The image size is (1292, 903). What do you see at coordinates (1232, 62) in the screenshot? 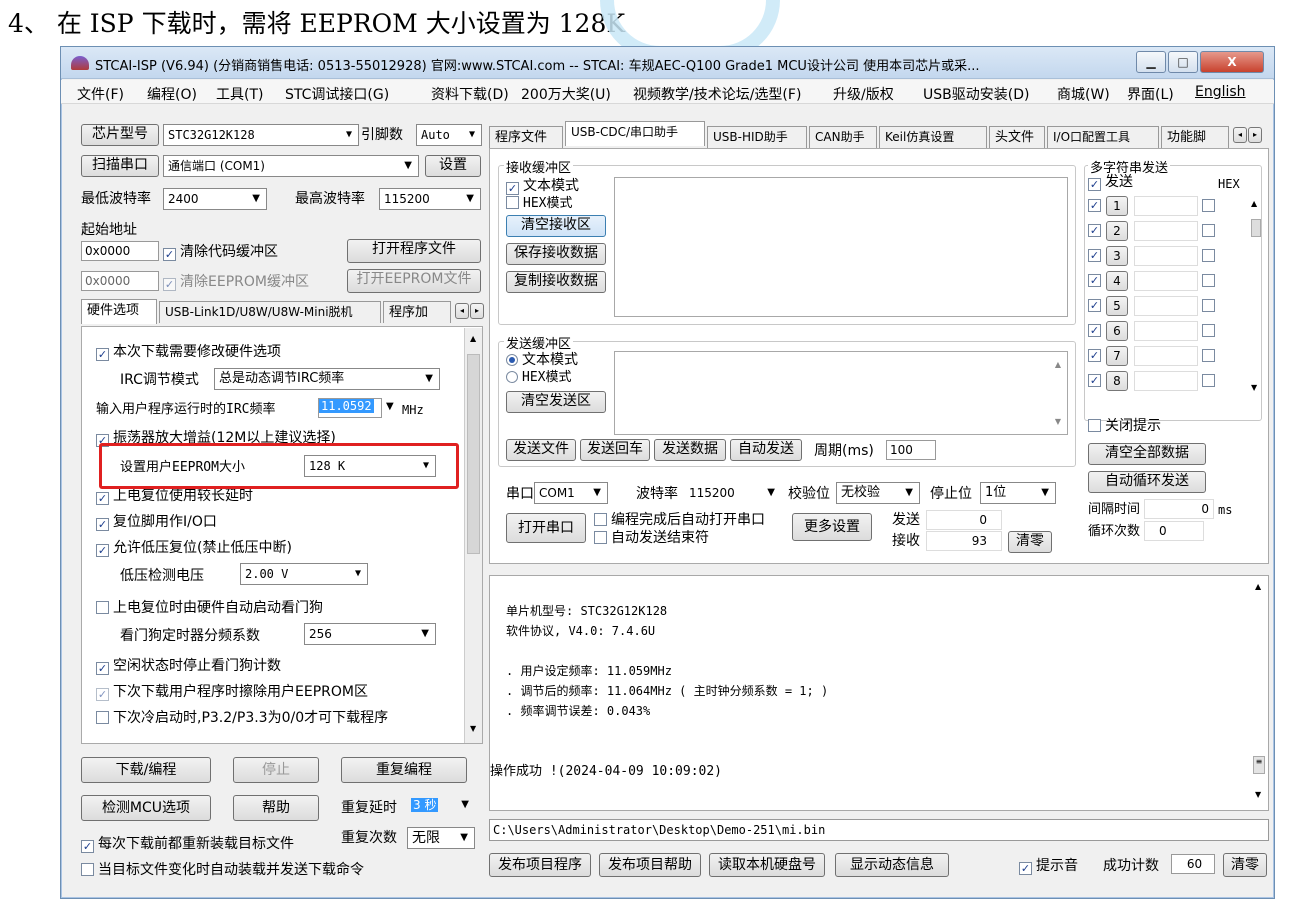
I see `close-button: X` at bounding box center [1232, 62].